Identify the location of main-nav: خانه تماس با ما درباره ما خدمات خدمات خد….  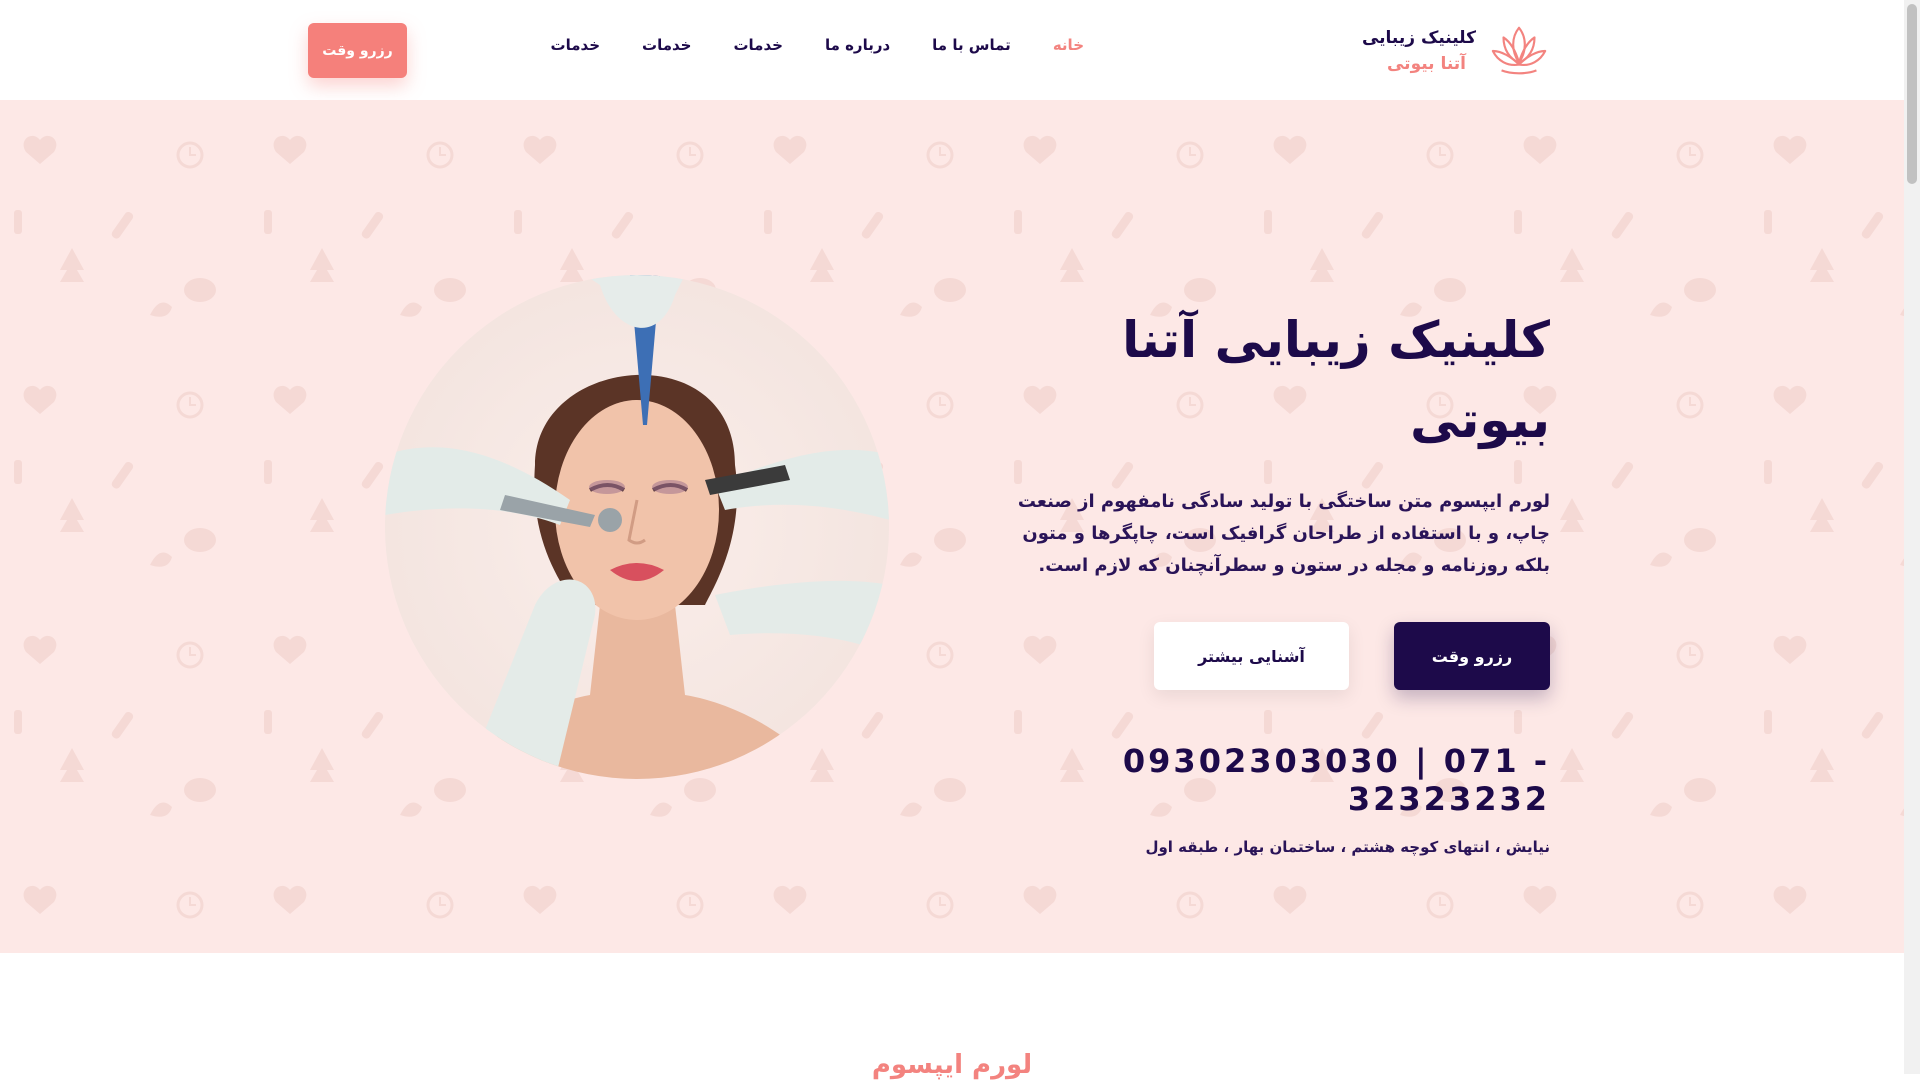
(817, 45).